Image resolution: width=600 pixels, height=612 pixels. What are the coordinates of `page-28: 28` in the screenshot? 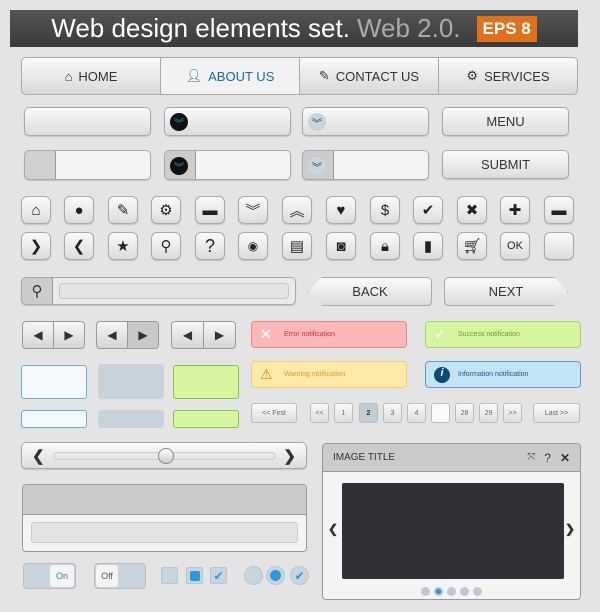 It's located at (464, 413).